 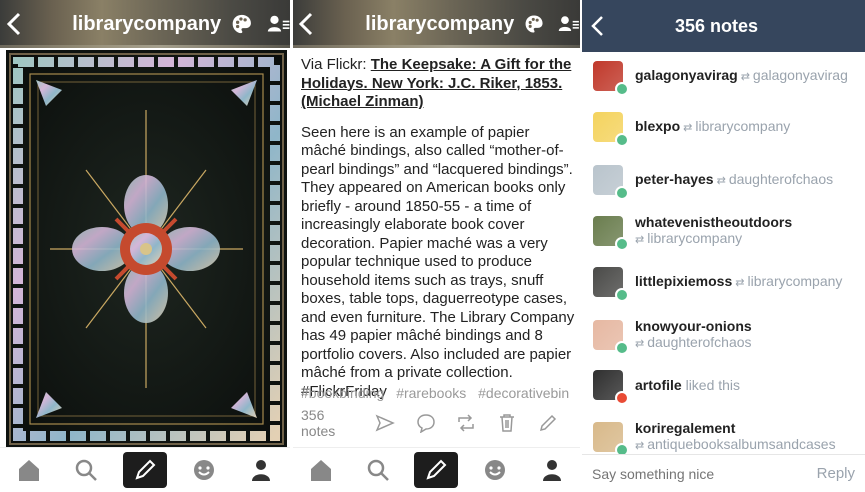 I want to click on search-icon, so click(x=86, y=470).